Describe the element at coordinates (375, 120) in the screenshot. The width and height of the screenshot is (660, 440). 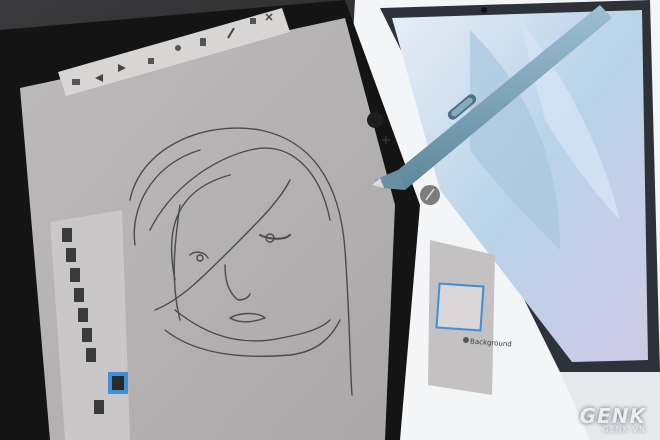
I see `color-picker-dot` at that location.